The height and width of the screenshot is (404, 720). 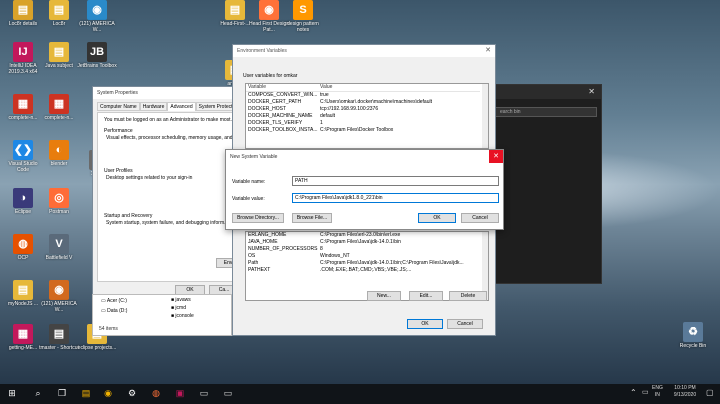 I want to click on tray-chevron-icon: ⌃, so click(x=633, y=392).